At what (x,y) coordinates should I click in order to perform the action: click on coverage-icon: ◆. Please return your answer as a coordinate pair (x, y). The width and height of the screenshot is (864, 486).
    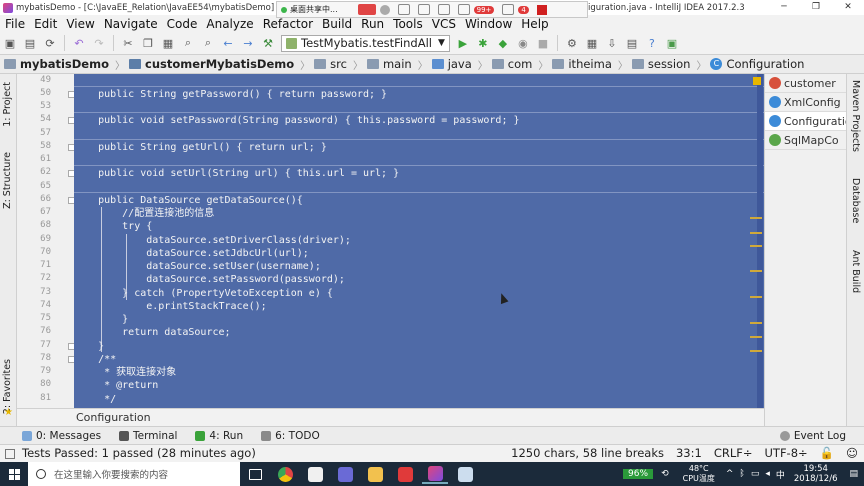
    Looking at the image, I should click on (503, 43).